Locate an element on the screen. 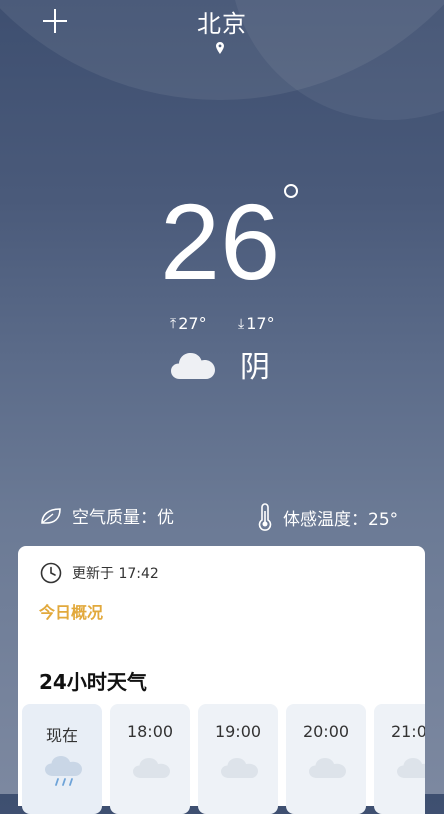  update-time: 更新于 17:42 is located at coordinates (99, 573).